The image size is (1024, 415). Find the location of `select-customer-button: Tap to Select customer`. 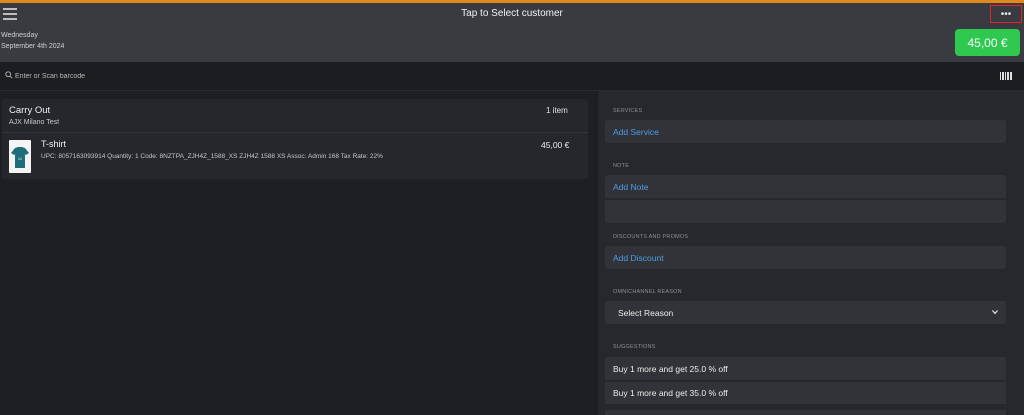

select-customer-button: Tap to Select customer is located at coordinates (512, 13).